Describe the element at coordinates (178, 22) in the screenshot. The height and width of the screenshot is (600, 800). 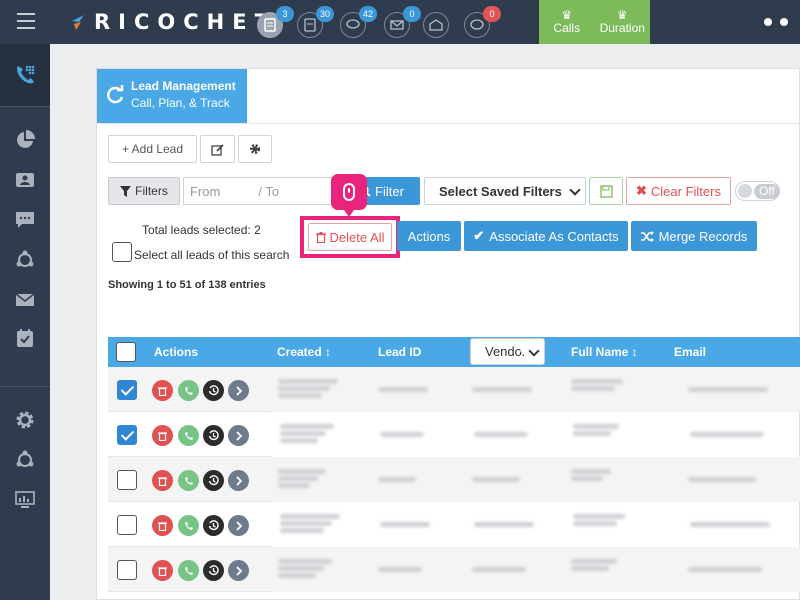
I see `brand-logo: RICOCHET 360` at that location.